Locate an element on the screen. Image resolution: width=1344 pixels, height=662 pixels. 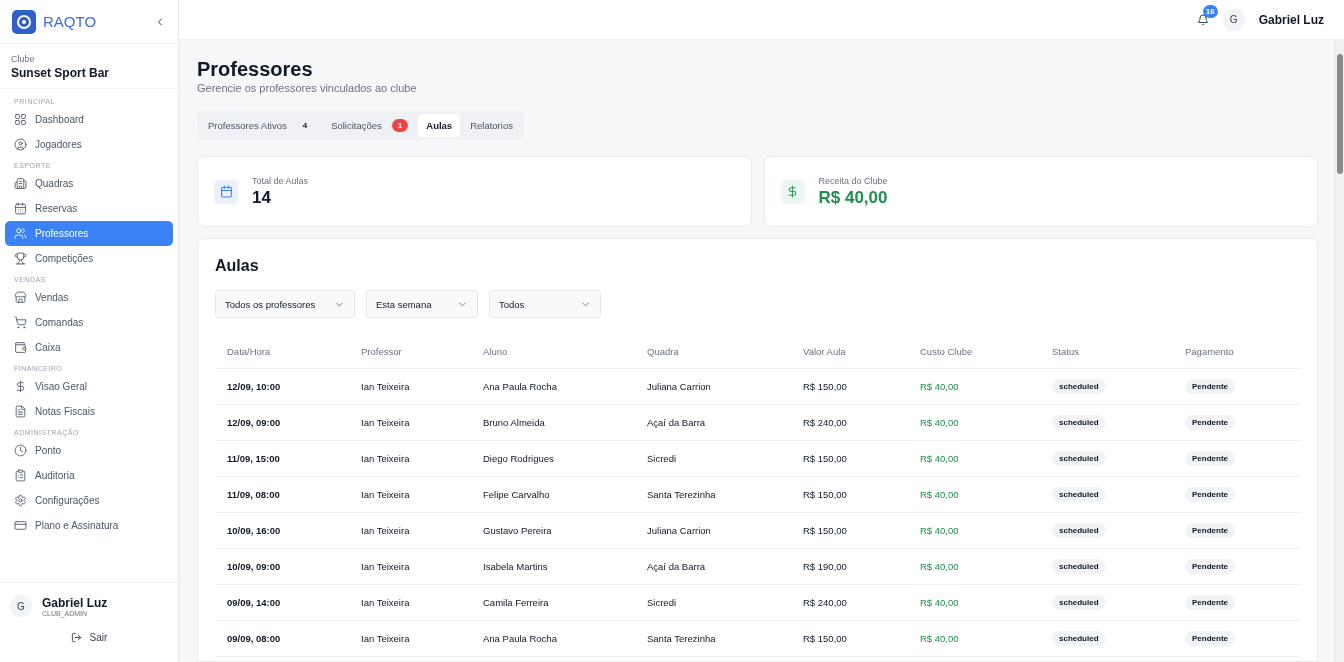
nav-item: Auditoria is located at coordinates (89, 475).